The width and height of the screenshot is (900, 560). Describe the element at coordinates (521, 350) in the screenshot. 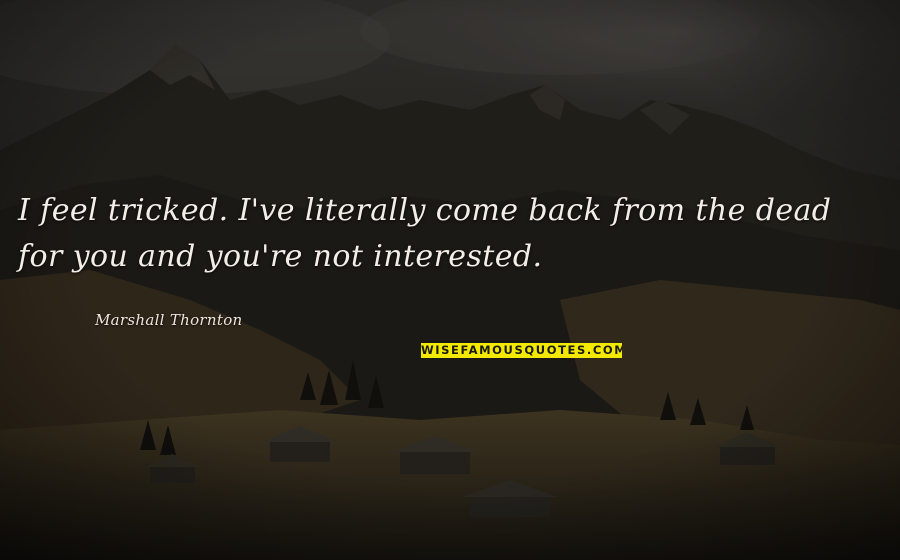

I see `watermark-logo: WISEFAMOUSQUOTES.COM` at that location.